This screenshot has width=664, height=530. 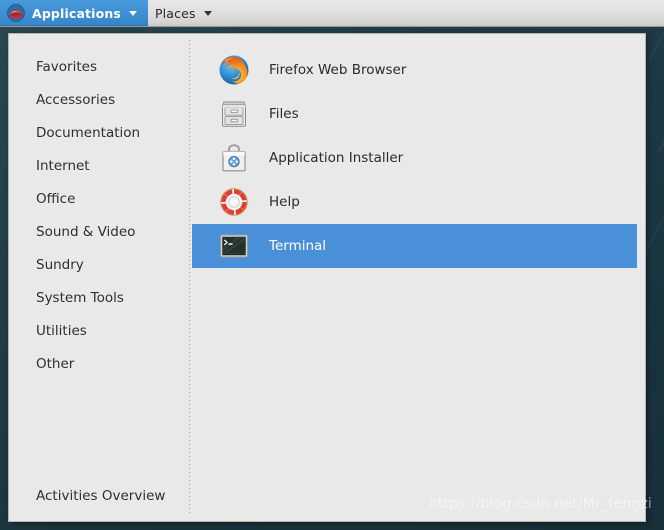 I want to click on category-label: Favorites, so click(x=66, y=67).